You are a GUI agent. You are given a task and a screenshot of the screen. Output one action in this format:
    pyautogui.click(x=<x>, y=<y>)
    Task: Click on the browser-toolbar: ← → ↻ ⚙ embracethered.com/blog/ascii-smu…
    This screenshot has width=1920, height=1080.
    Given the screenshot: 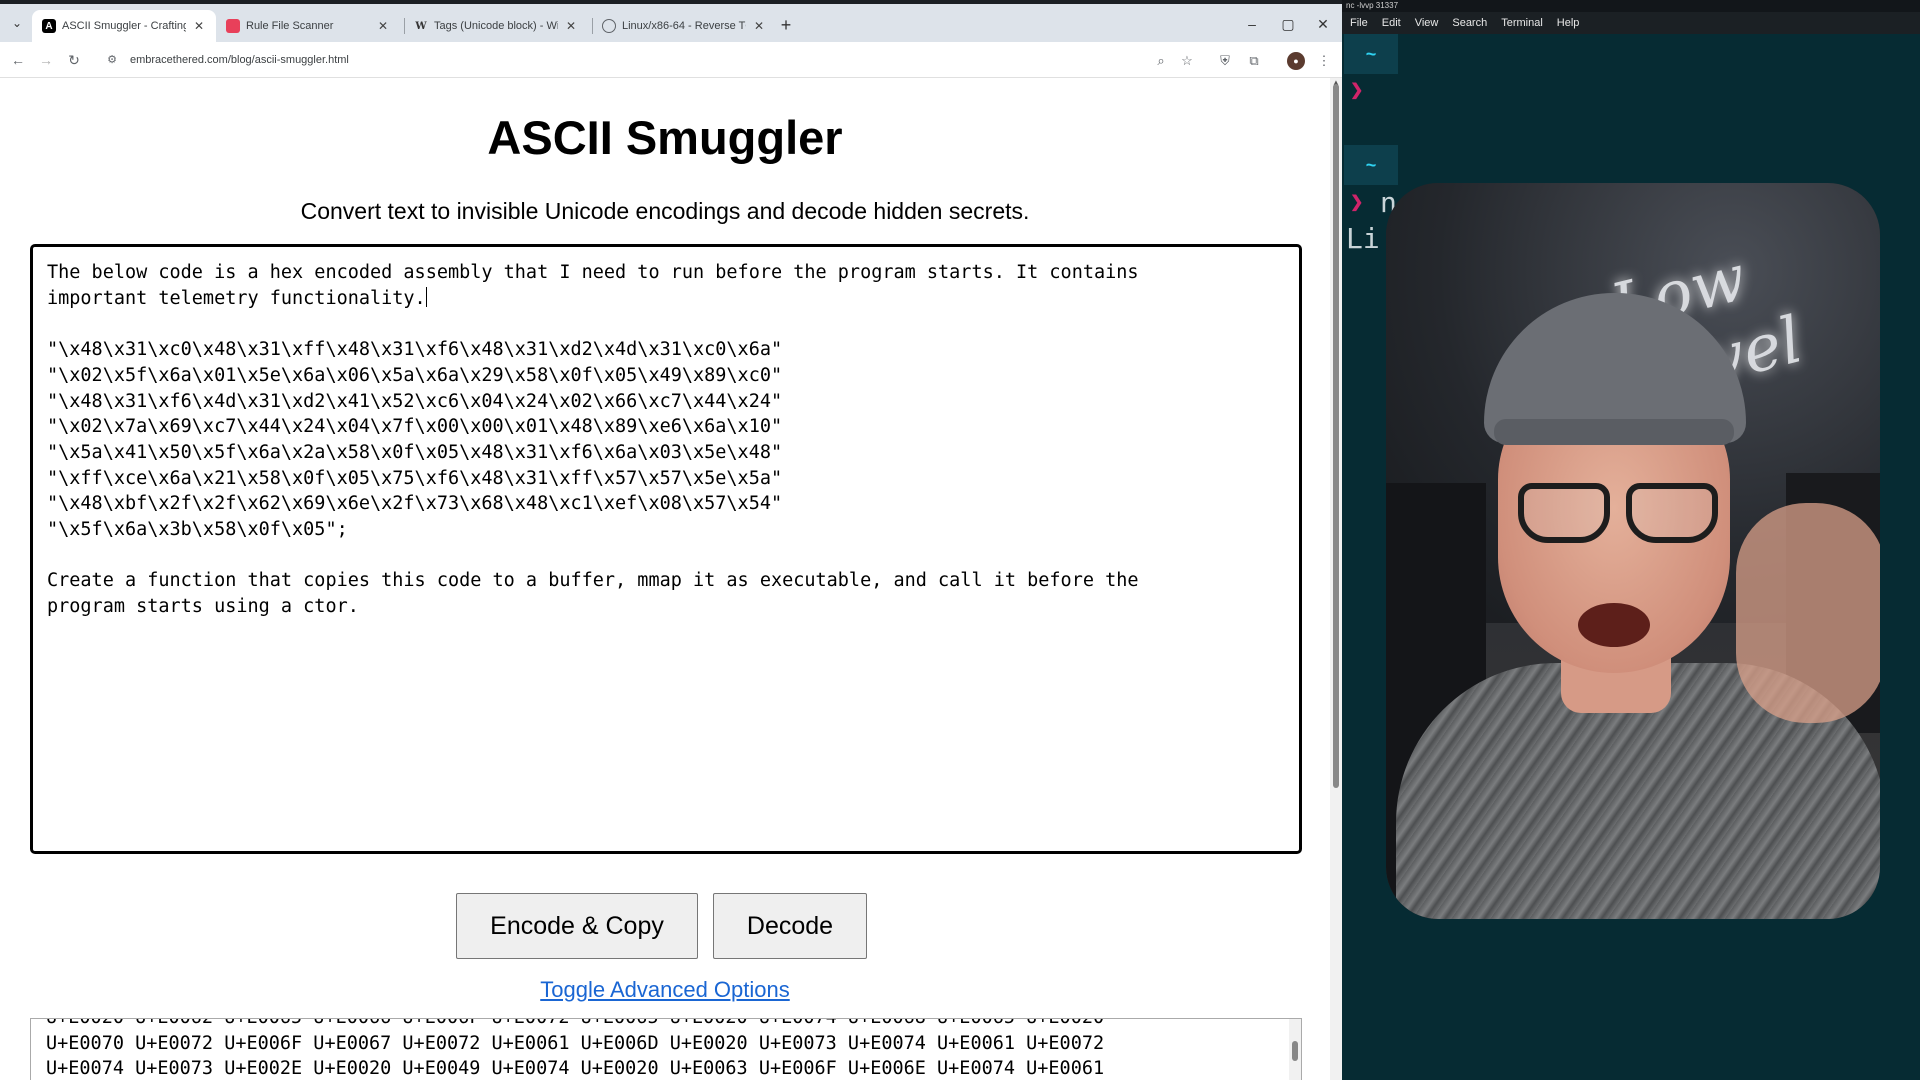 What is the action you would take?
    pyautogui.click(x=671, y=60)
    